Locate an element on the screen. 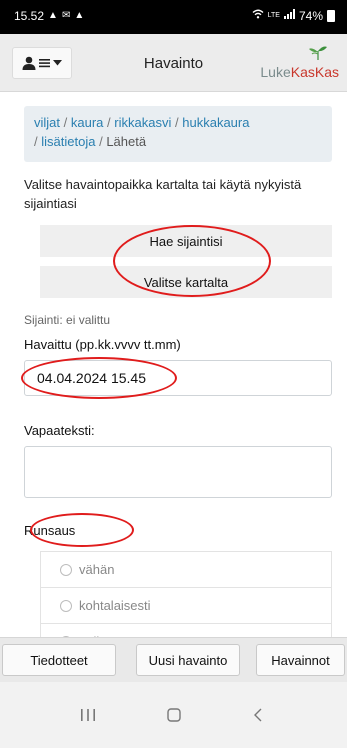 The height and width of the screenshot is (748, 347). status-time: 15.52 is located at coordinates (29, 16).